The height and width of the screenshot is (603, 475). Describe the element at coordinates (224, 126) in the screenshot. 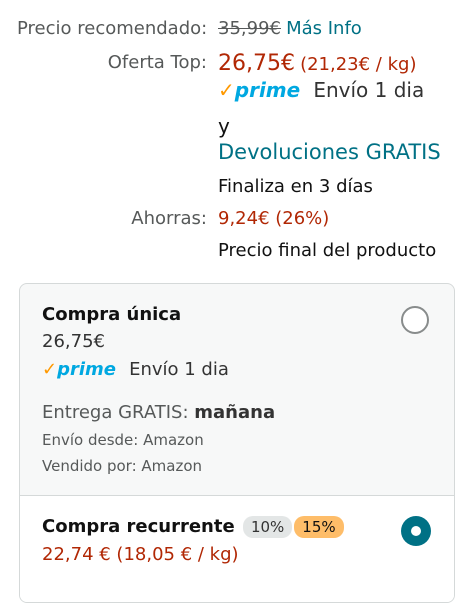

I see `and-text: y` at that location.